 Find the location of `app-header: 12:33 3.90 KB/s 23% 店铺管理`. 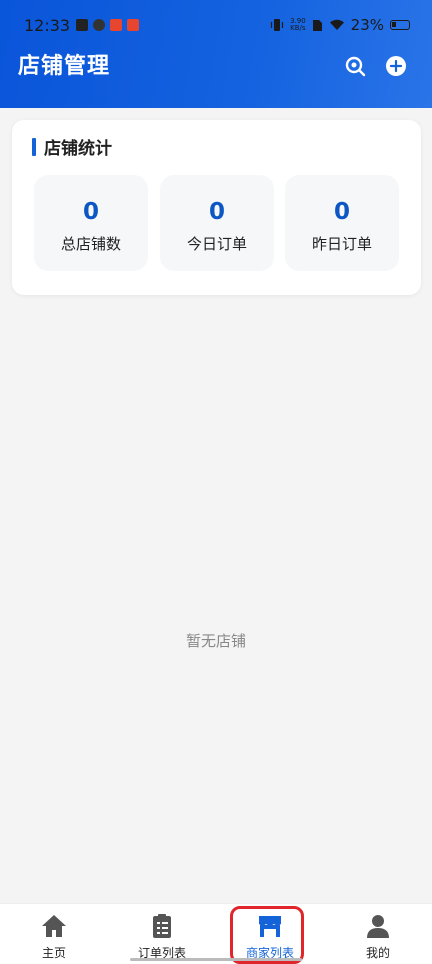

app-header: 12:33 3.90 KB/s 23% 店铺管理 is located at coordinates (216, 54).